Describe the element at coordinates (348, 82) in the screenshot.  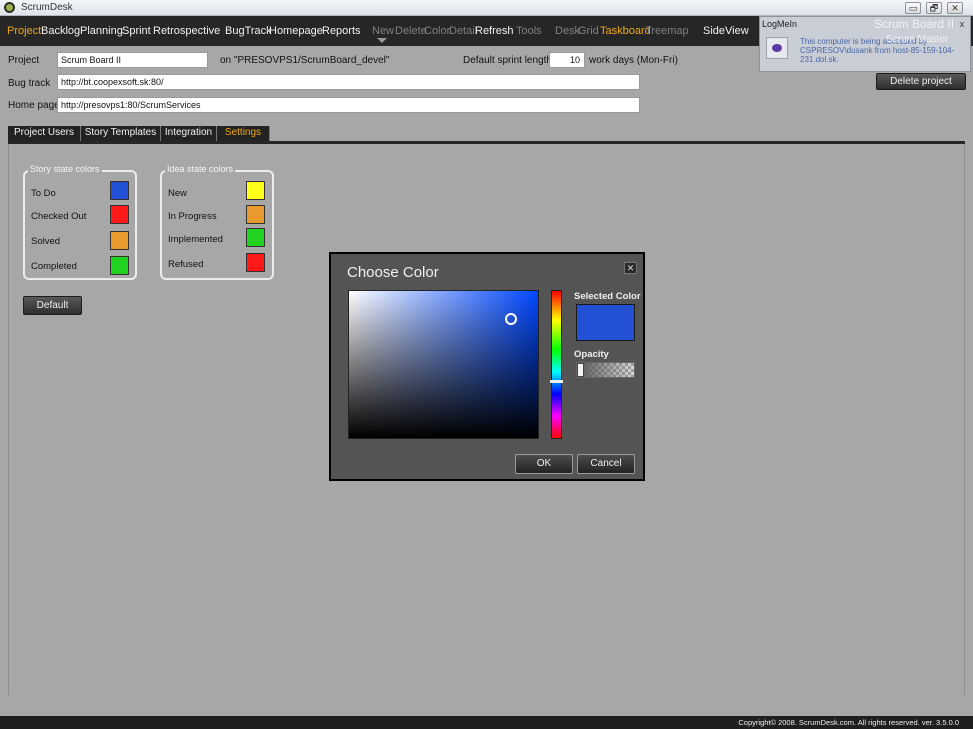
I see `bugtrack-url-input: http://bt.coopexsoft.sk:80/` at that location.